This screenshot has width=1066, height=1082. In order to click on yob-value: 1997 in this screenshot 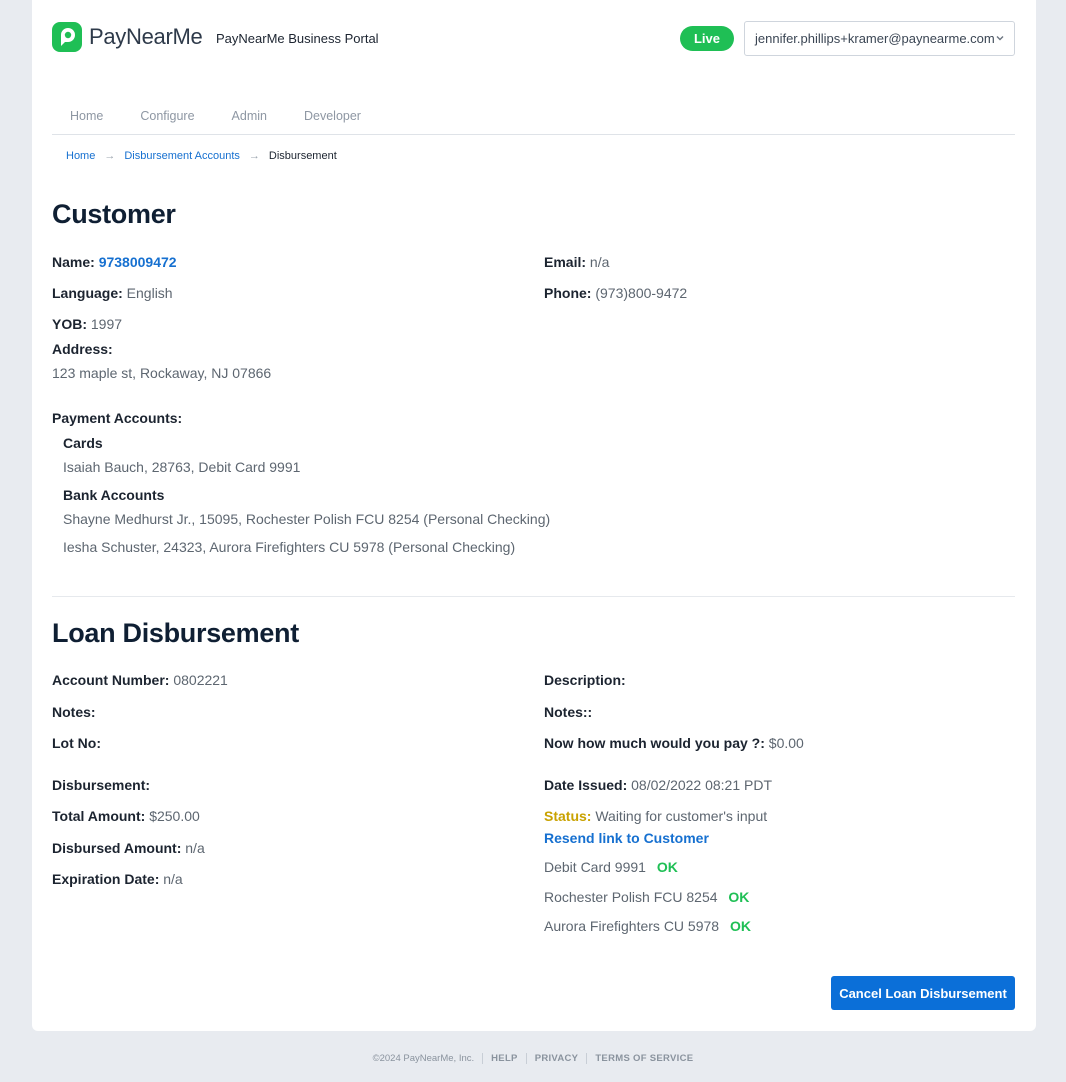, I will do `click(106, 324)`.